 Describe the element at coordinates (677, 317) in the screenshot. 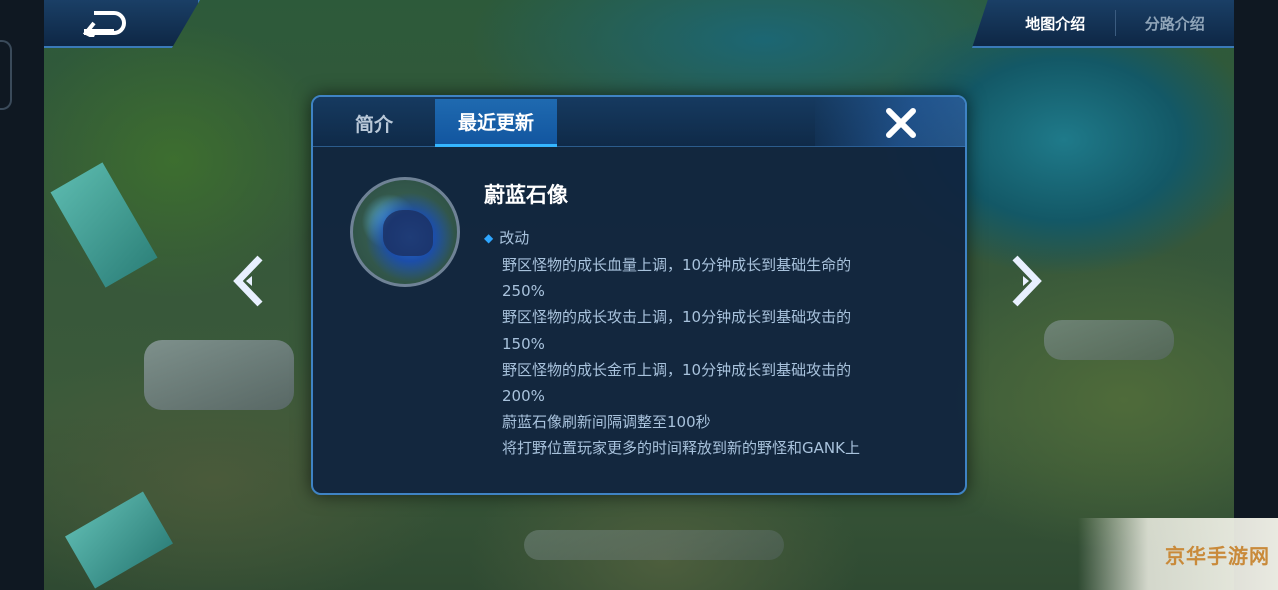

I see `note-line: 野区怪物的成长攻击上调，10分钟成长到基础攻击的` at that location.